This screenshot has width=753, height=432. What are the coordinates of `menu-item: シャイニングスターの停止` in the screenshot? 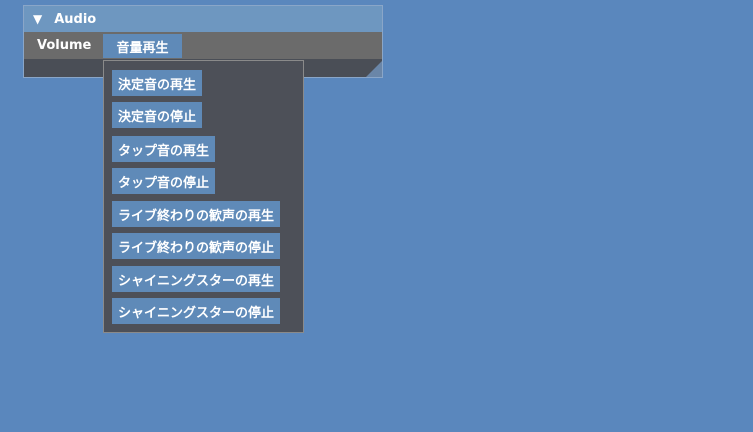 It's located at (196, 311).